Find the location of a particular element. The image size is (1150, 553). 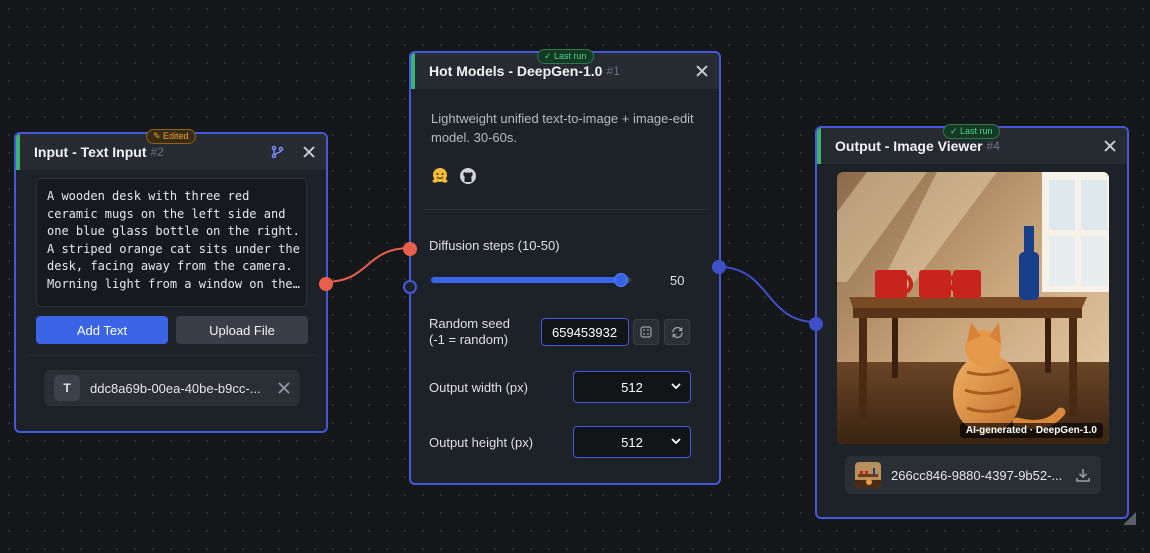

dice-icon is located at coordinates (646, 332).